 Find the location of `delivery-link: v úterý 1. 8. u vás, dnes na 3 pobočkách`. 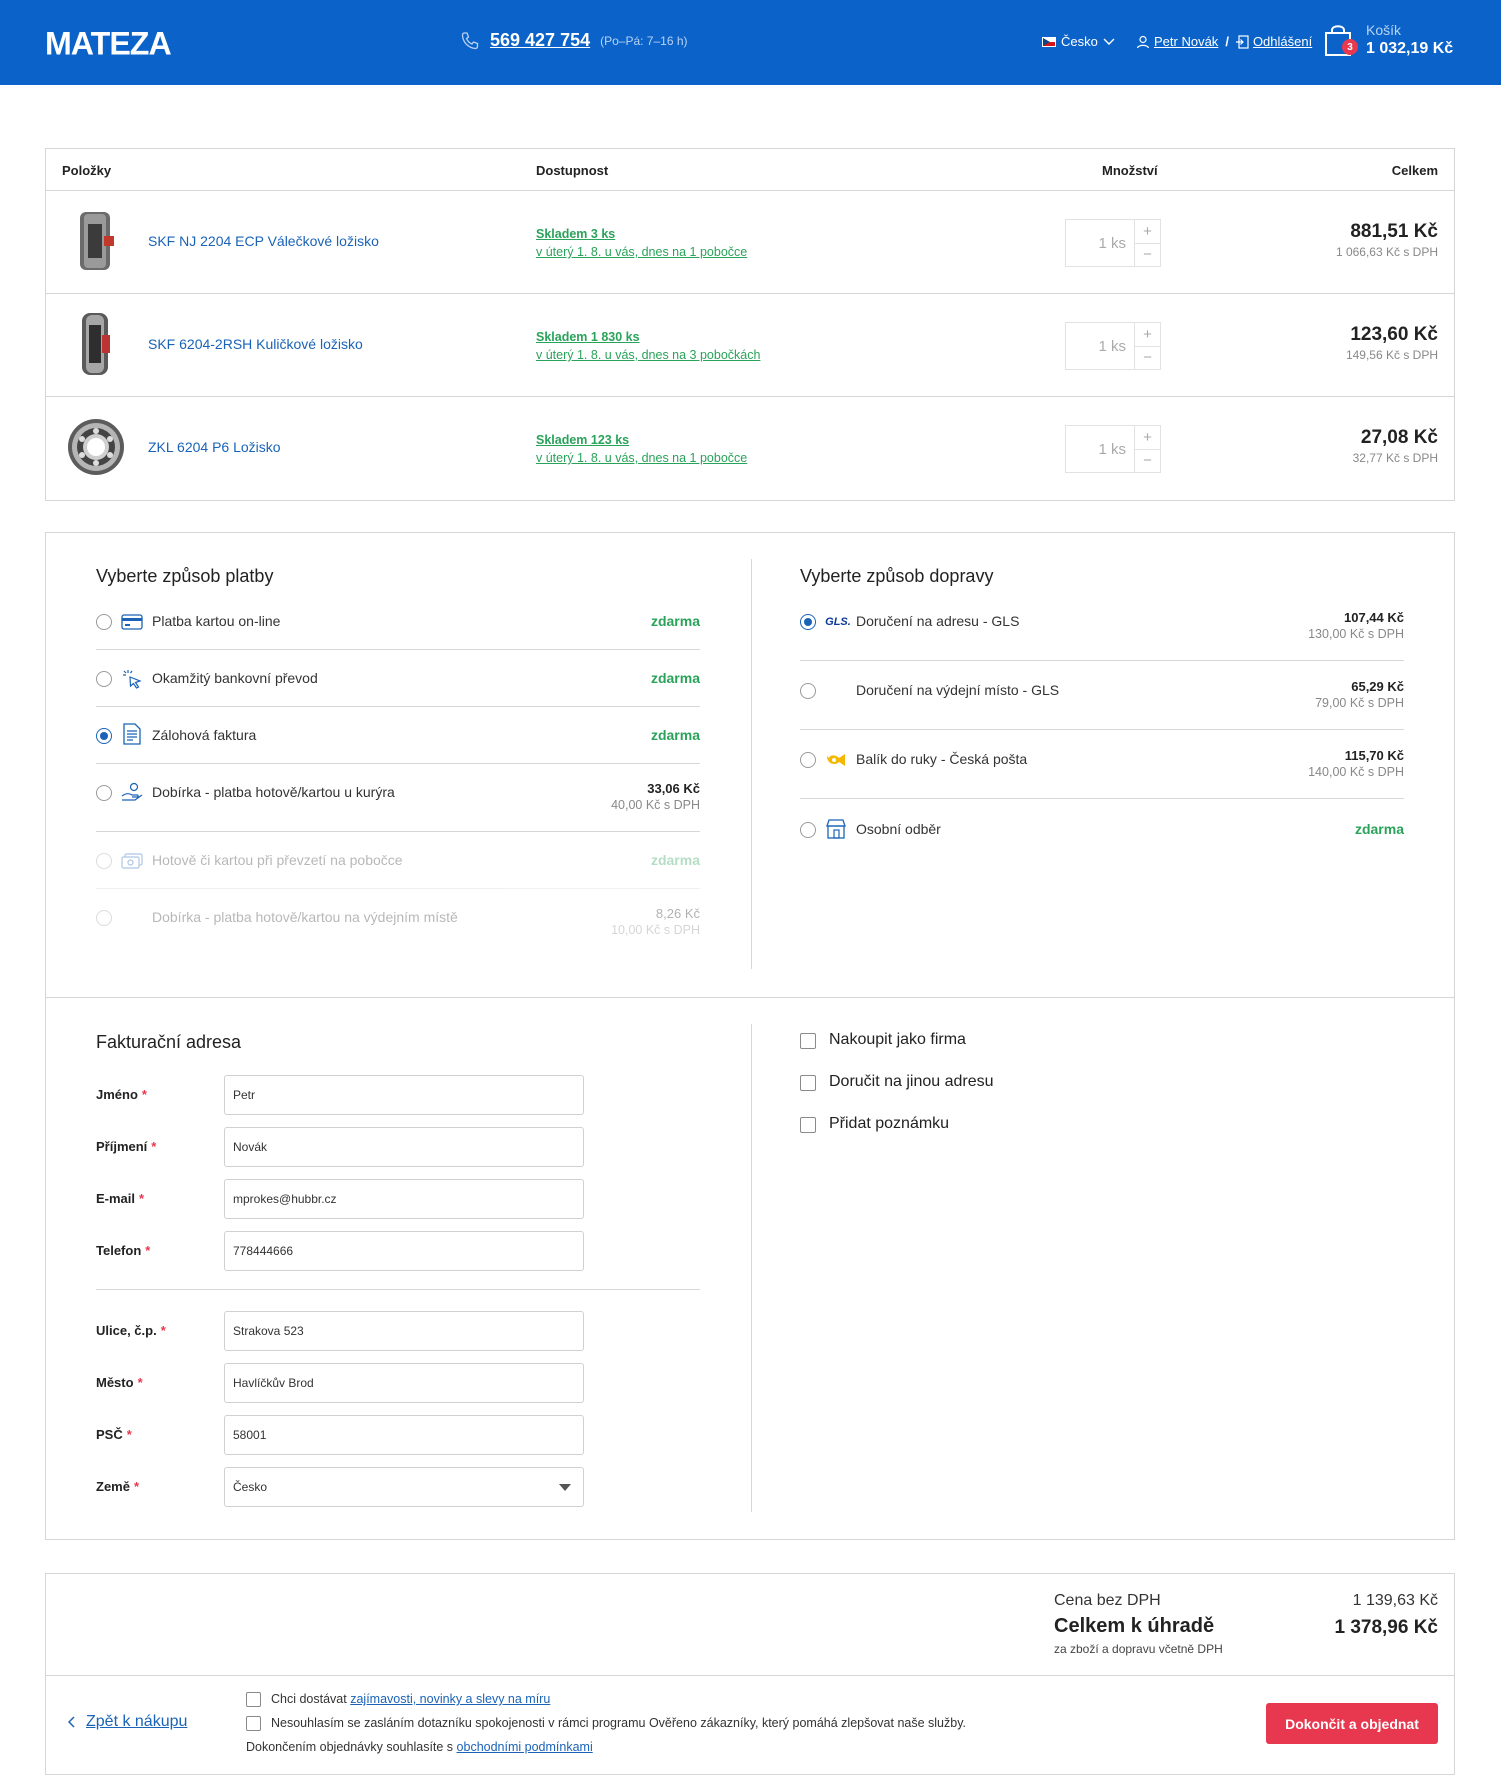

delivery-link: v úterý 1. 8. u vás, dnes na 3 pobočkách is located at coordinates (648, 355).